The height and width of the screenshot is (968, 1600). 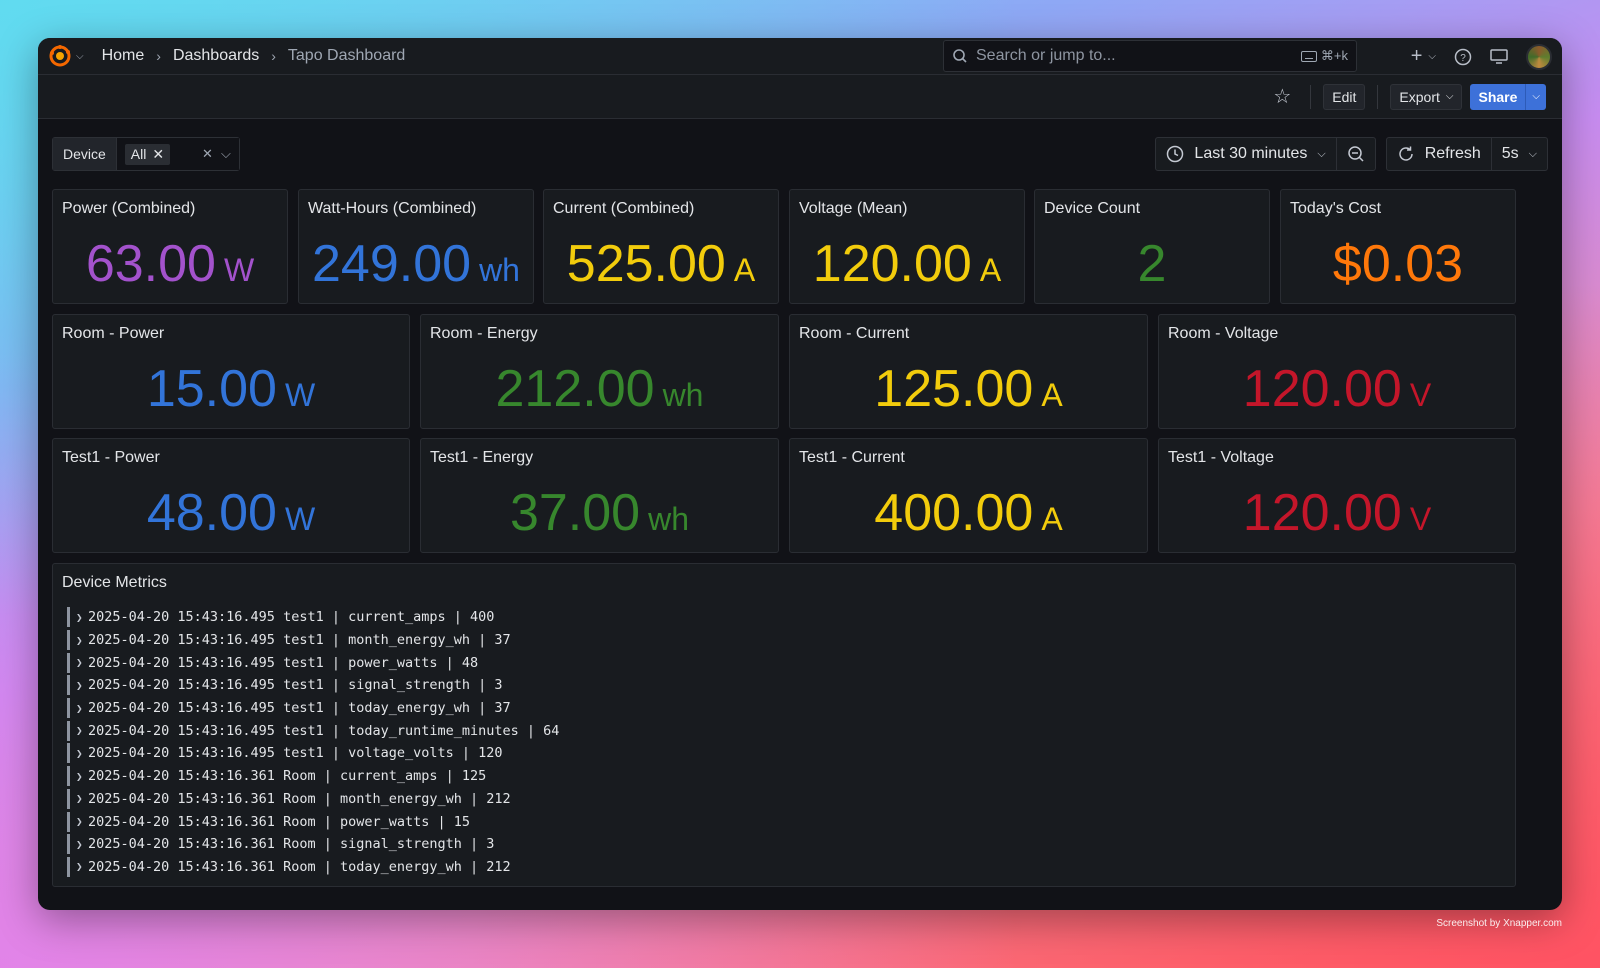 I want to click on stat-panel-device-count: Device Count 2, so click(x=1152, y=246).